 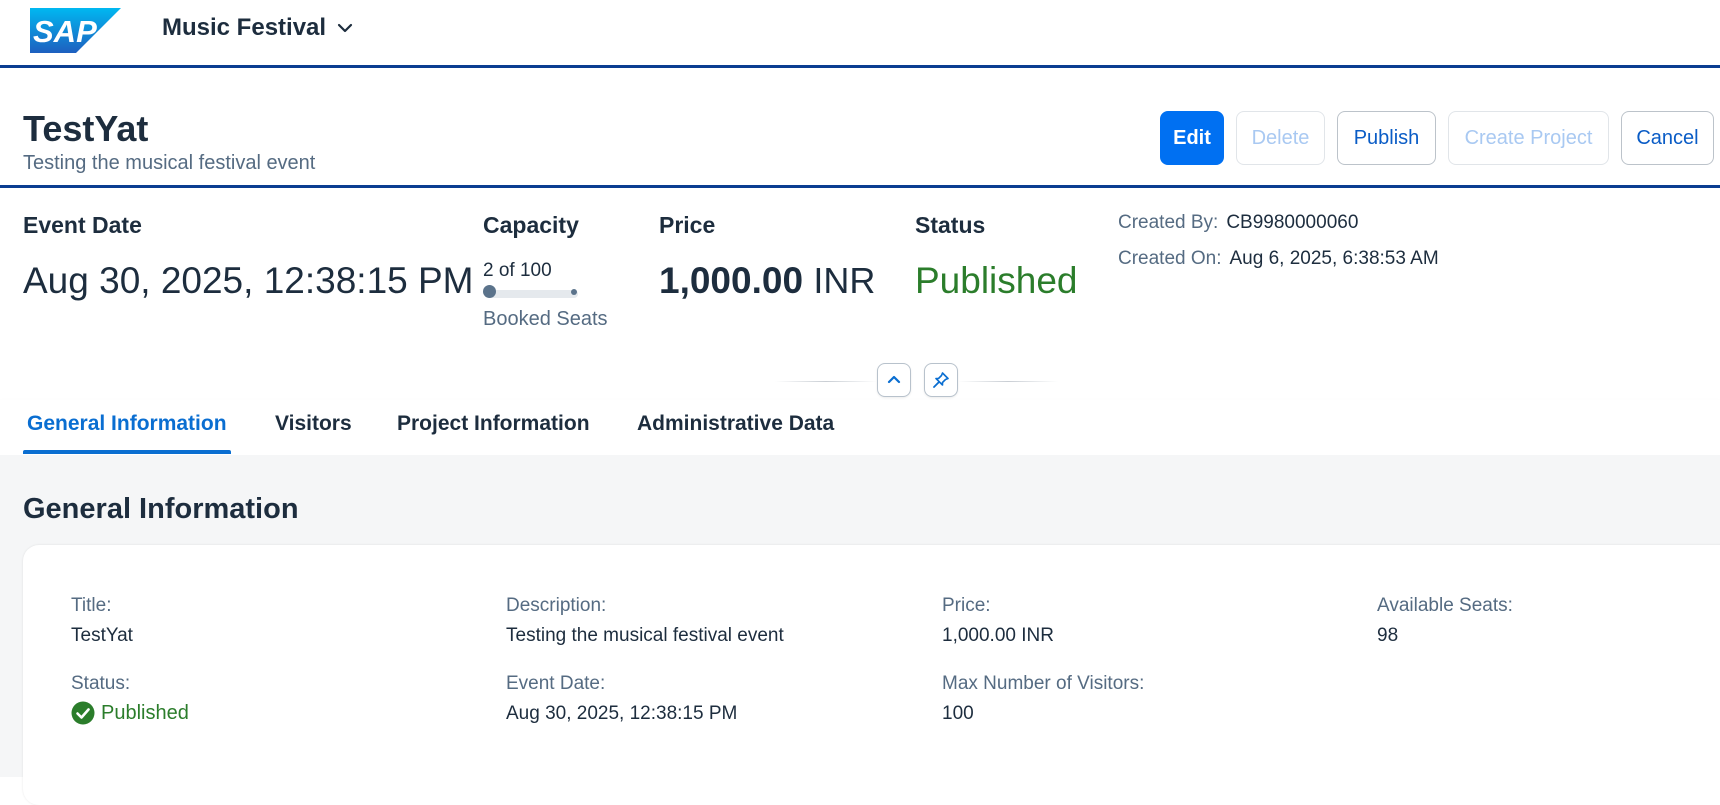 What do you see at coordinates (622, 713) in the screenshot?
I see `event-date-field-value: Aug 30, 2025, 12:38:15 PM` at bounding box center [622, 713].